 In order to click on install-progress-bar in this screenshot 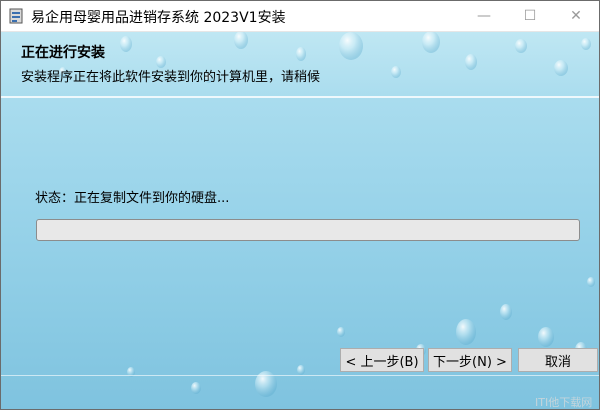, I will do `click(308, 230)`.